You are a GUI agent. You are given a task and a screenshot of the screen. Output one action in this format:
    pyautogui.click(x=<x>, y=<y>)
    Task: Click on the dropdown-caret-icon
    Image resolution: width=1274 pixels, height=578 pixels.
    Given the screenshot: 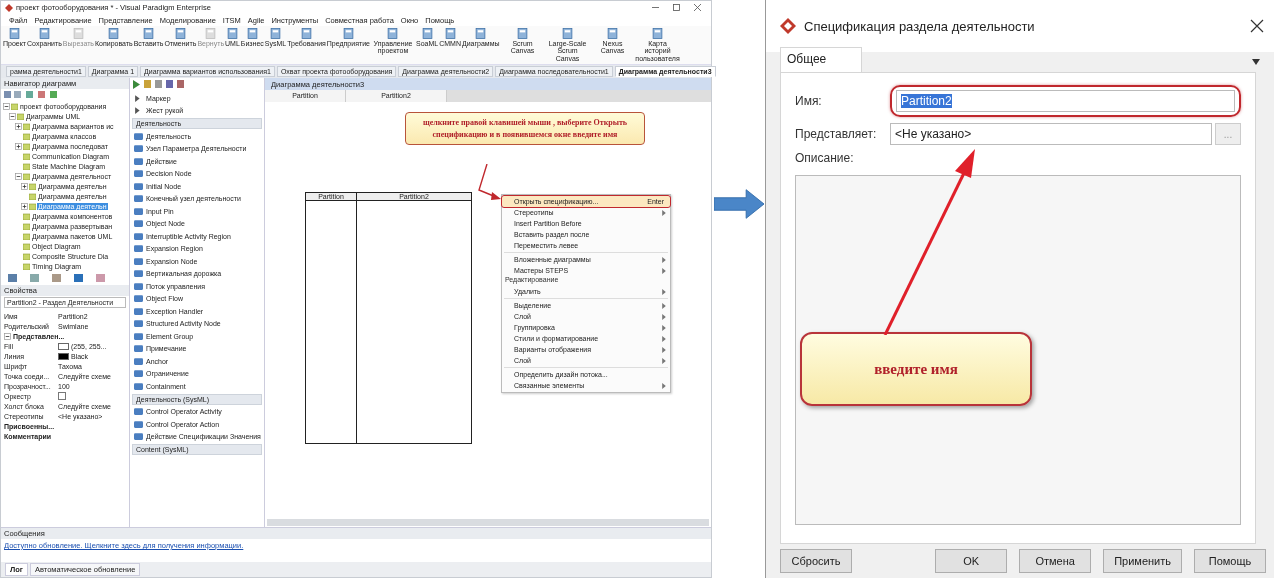 What is the action you would take?
    pyautogui.click(x=1256, y=62)
    